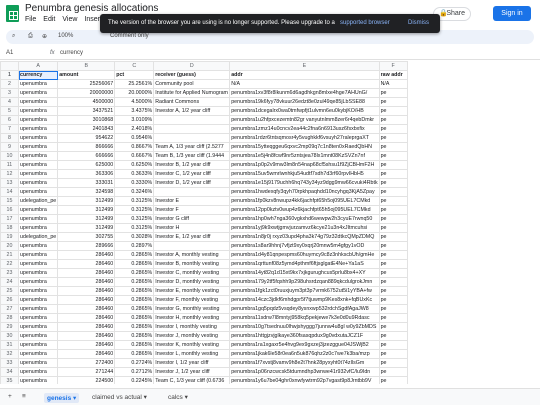 The height and width of the screenshot is (405, 540). I want to click on table-cell: 0.2712%, so click(134, 372).